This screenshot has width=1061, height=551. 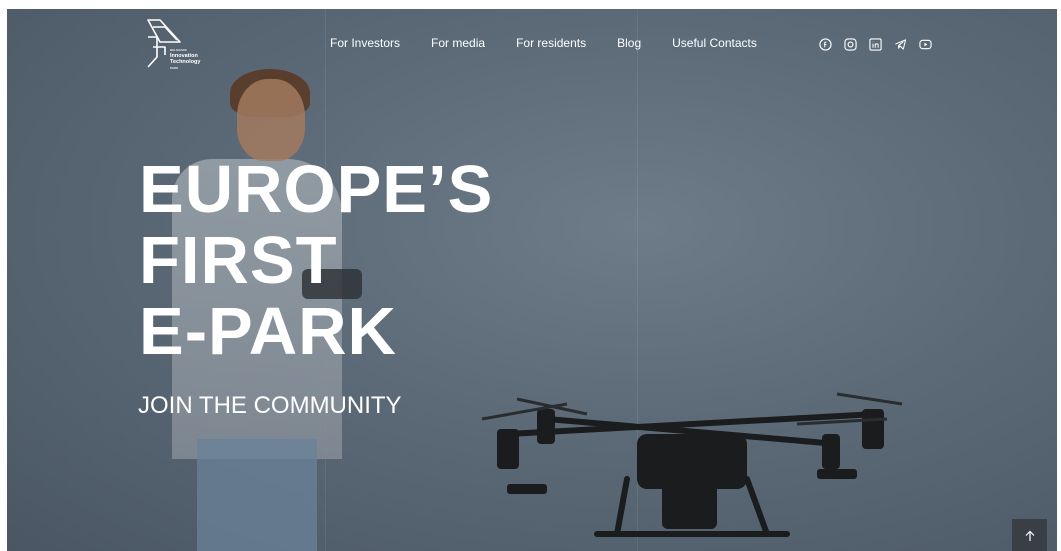 I want to click on nav-item-for-investors: For Investors, so click(x=365, y=43).